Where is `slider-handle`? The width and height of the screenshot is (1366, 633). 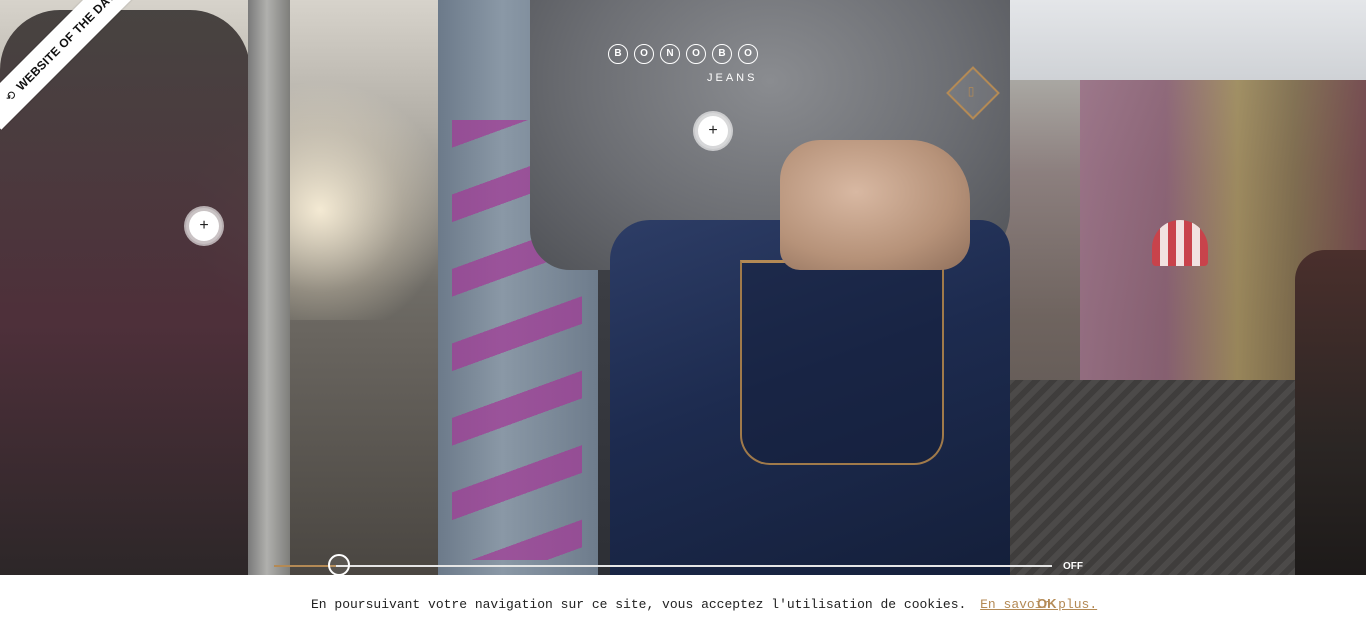 slider-handle is located at coordinates (339, 565).